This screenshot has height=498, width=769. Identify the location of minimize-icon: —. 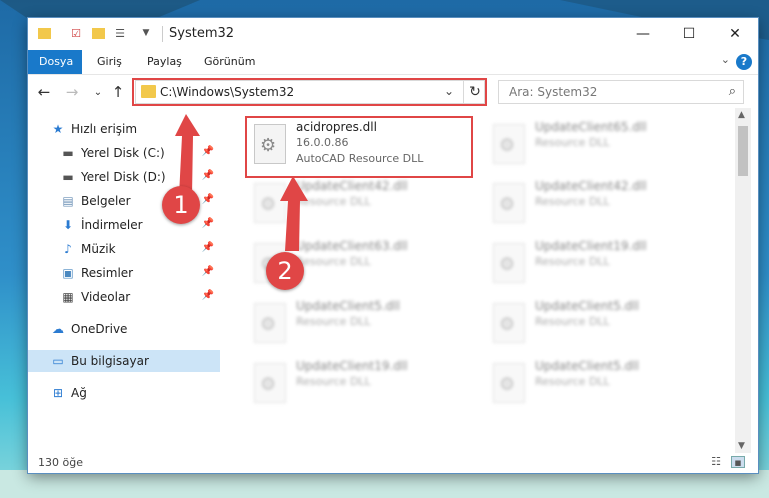
(643, 34).